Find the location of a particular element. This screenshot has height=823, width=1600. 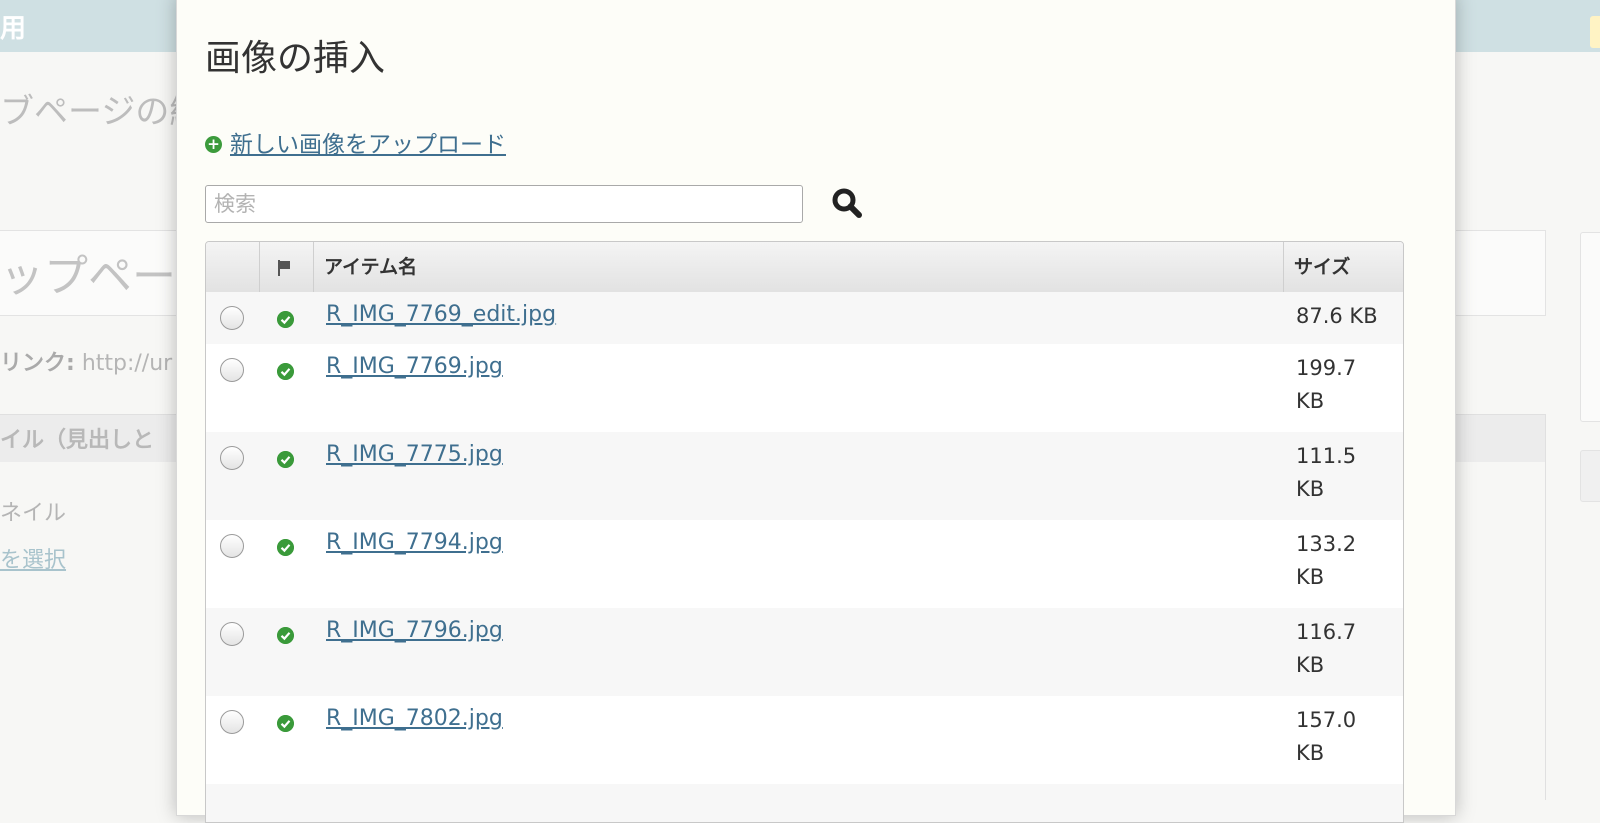

file-size: 199.7 KB is located at coordinates (1346, 385).